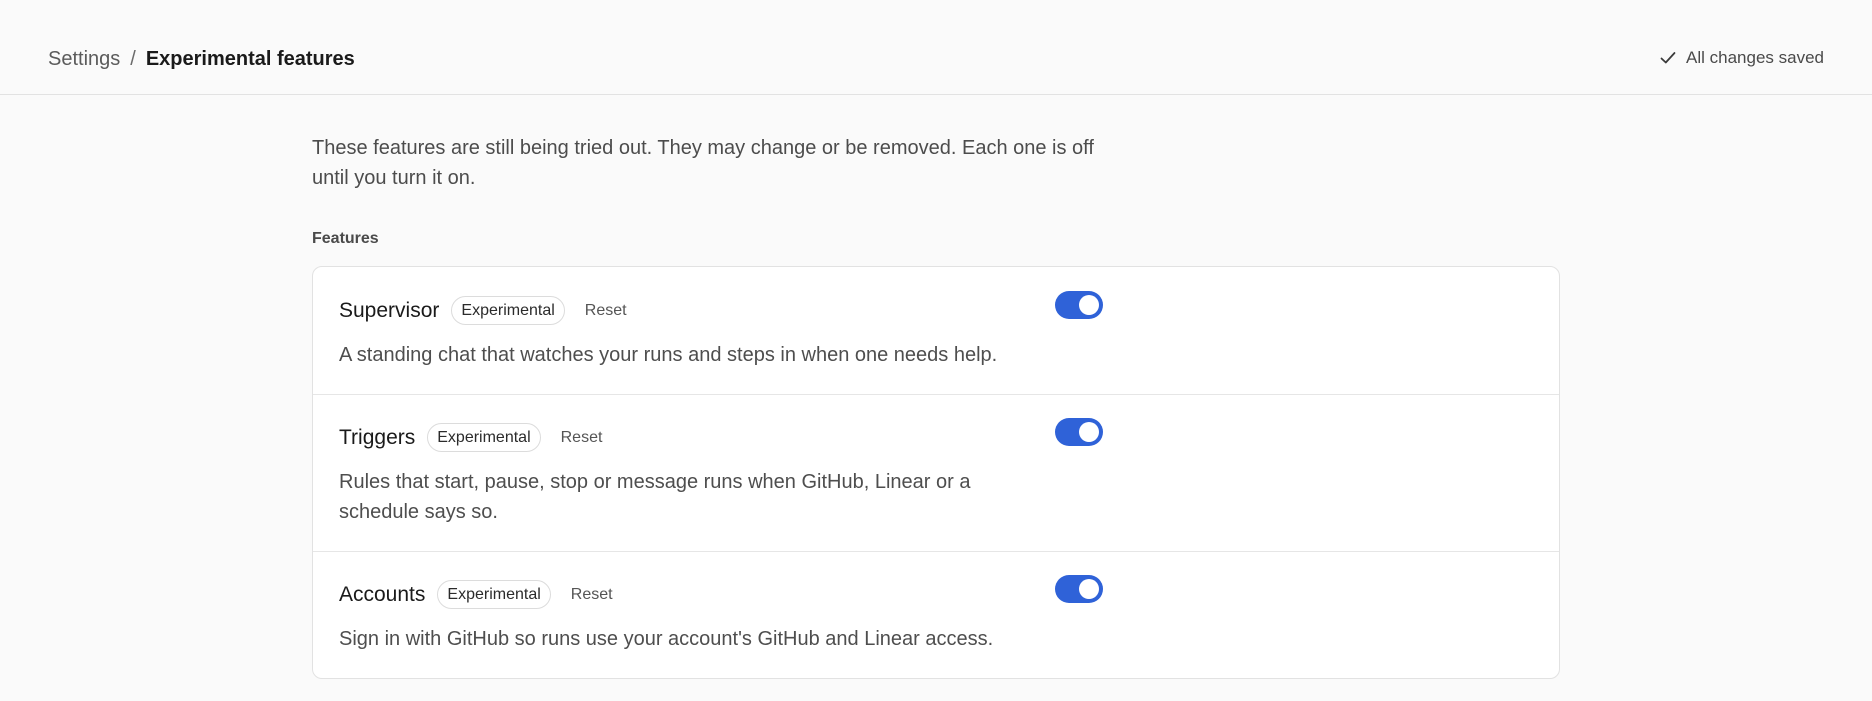 This screenshot has height=701, width=1872. Describe the element at coordinates (389, 310) in the screenshot. I see `feature-name: Supervisor` at that location.